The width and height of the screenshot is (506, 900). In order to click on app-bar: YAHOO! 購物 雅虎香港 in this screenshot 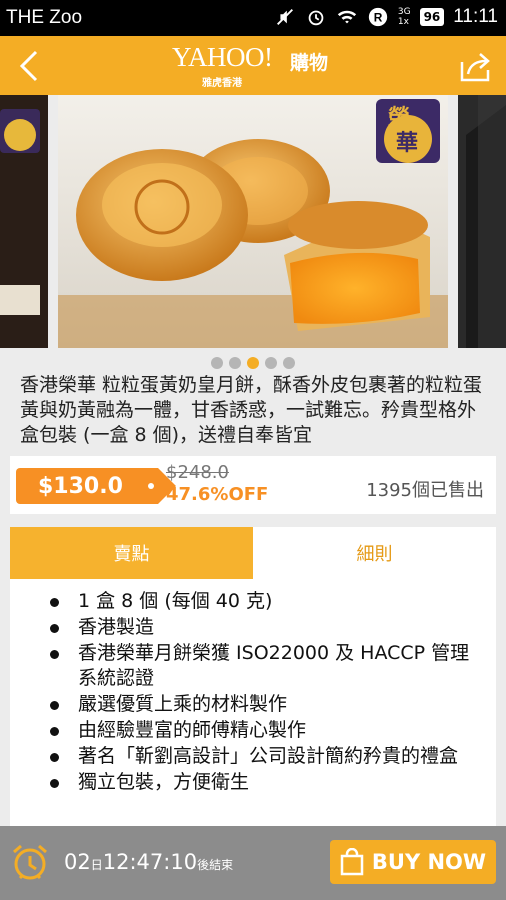, I will do `click(253, 65)`.